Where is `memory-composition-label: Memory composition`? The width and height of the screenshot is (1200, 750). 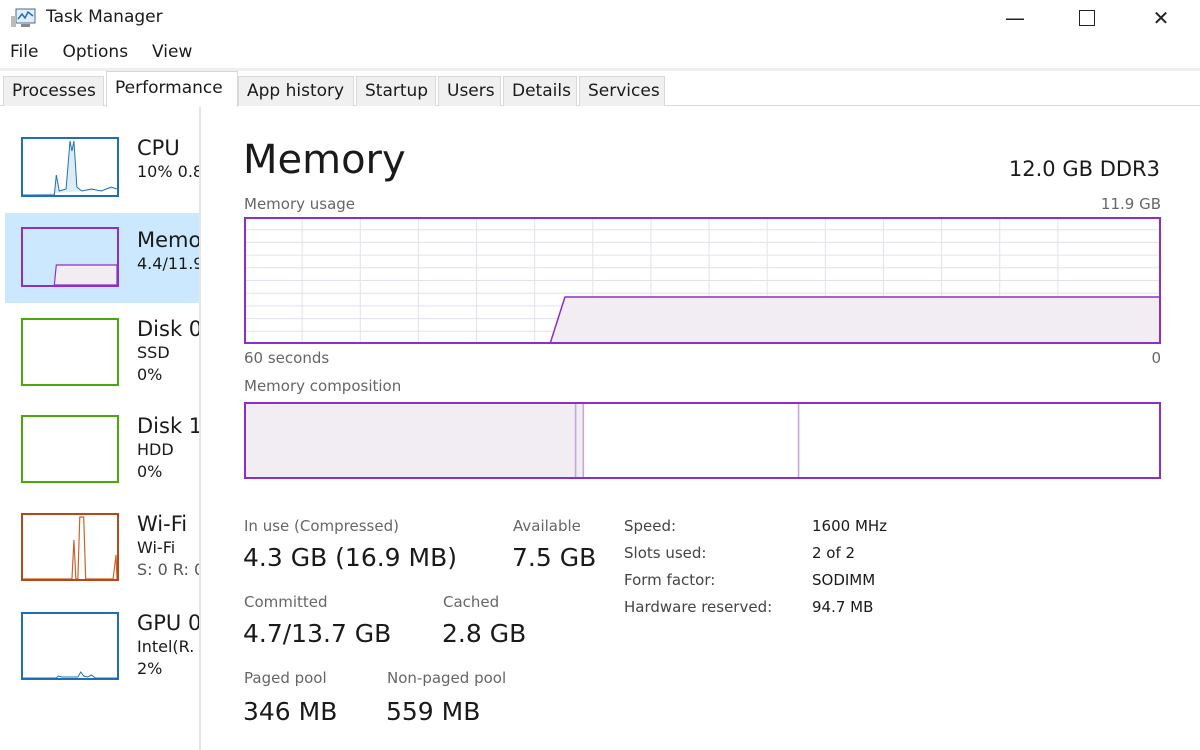
memory-composition-label: Memory composition is located at coordinates (323, 386).